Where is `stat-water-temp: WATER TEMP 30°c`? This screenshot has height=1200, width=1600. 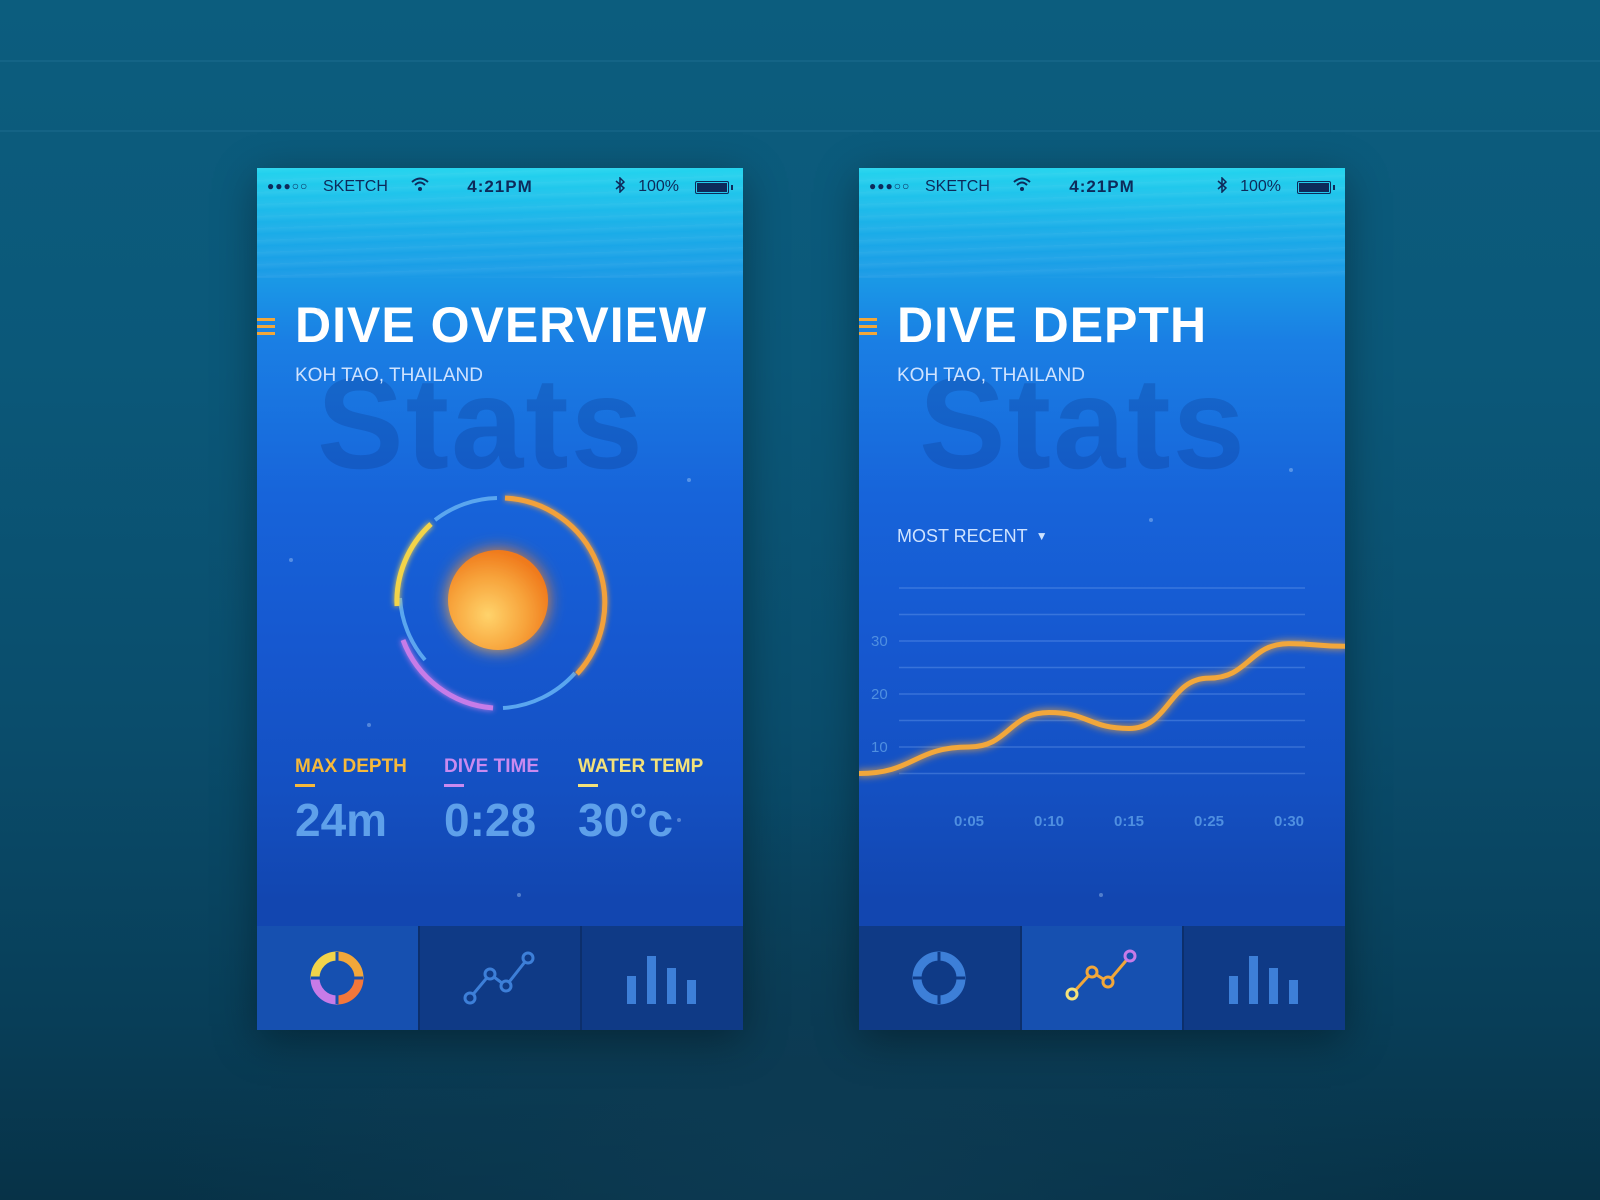 stat-water-temp: WATER TEMP 30°c is located at coordinates (640, 801).